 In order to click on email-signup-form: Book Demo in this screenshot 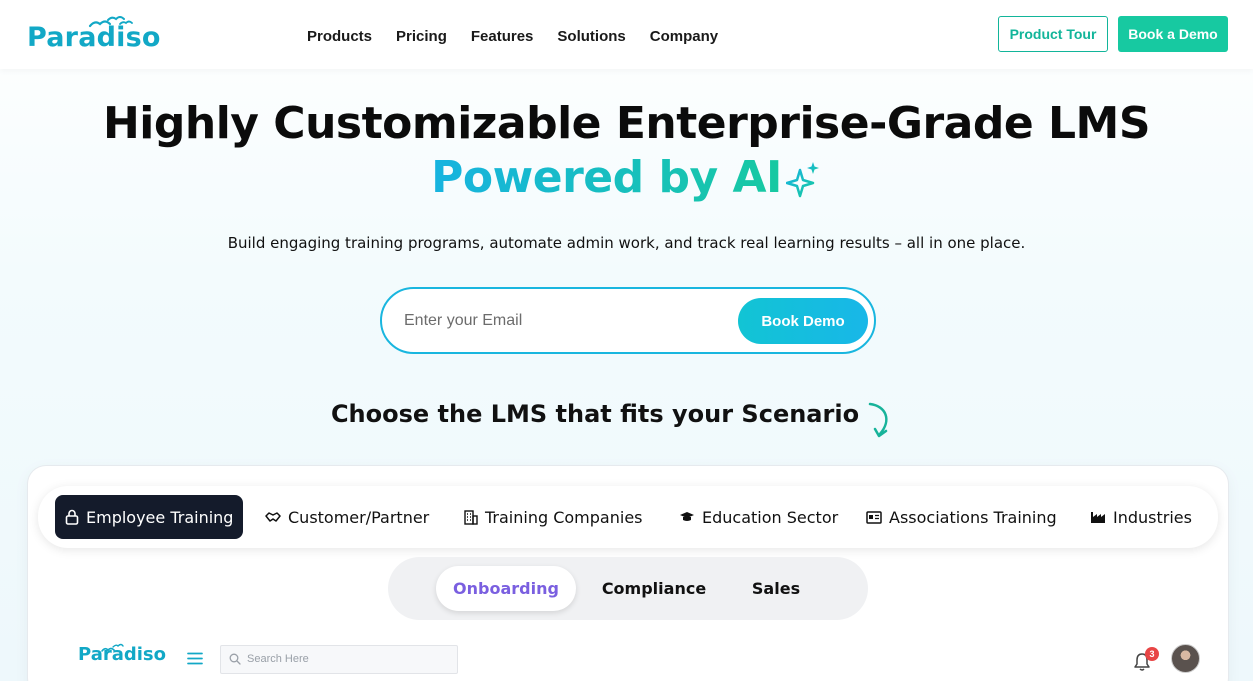, I will do `click(628, 320)`.